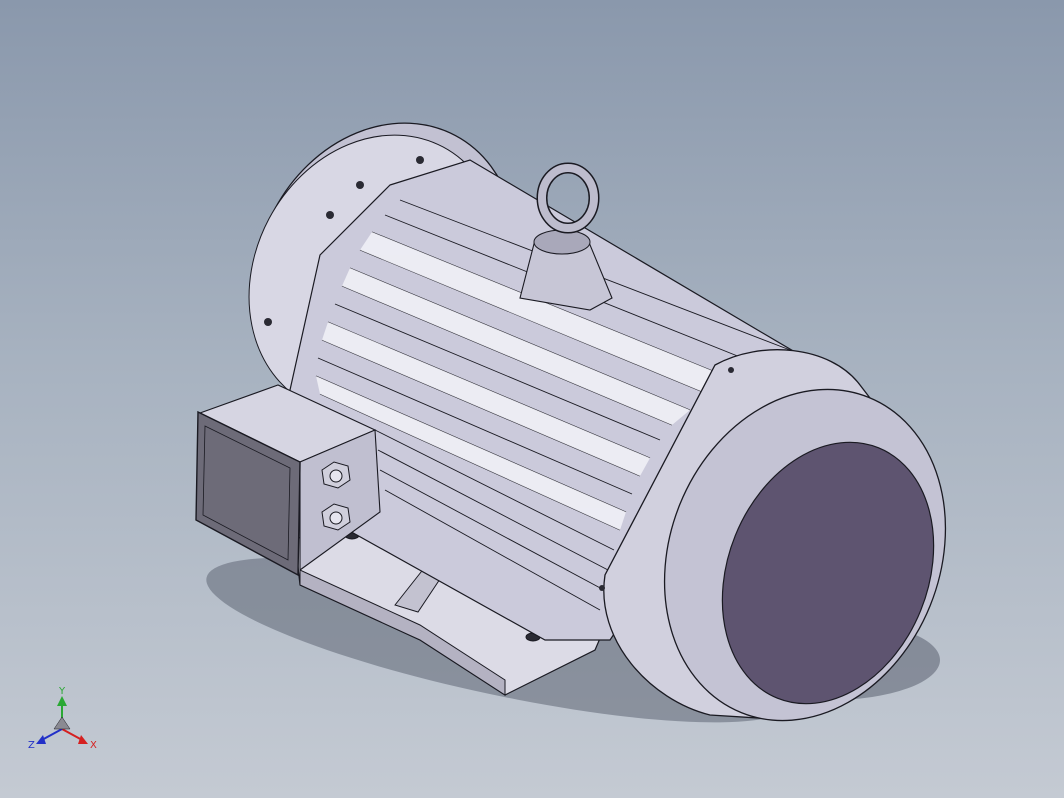 The width and height of the screenshot is (1064, 798). Describe the element at coordinates (62, 723) in the screenshot. I see `triad-origin-icon` at that location.